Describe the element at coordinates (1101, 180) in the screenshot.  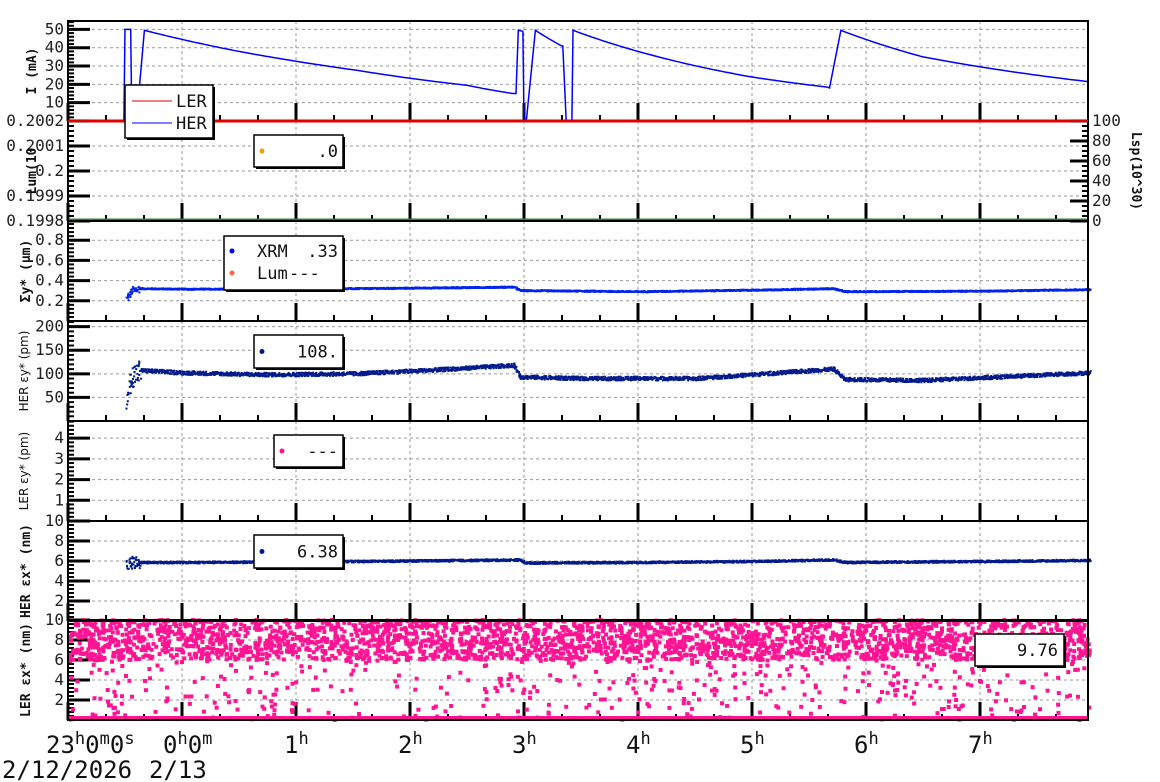
I see `y2-tick-label: 40` at that location.